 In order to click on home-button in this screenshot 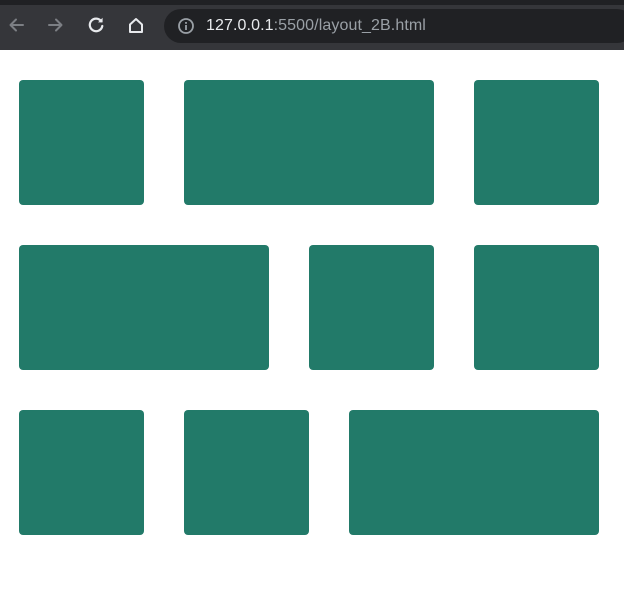, I will do `click(136, 25)`.